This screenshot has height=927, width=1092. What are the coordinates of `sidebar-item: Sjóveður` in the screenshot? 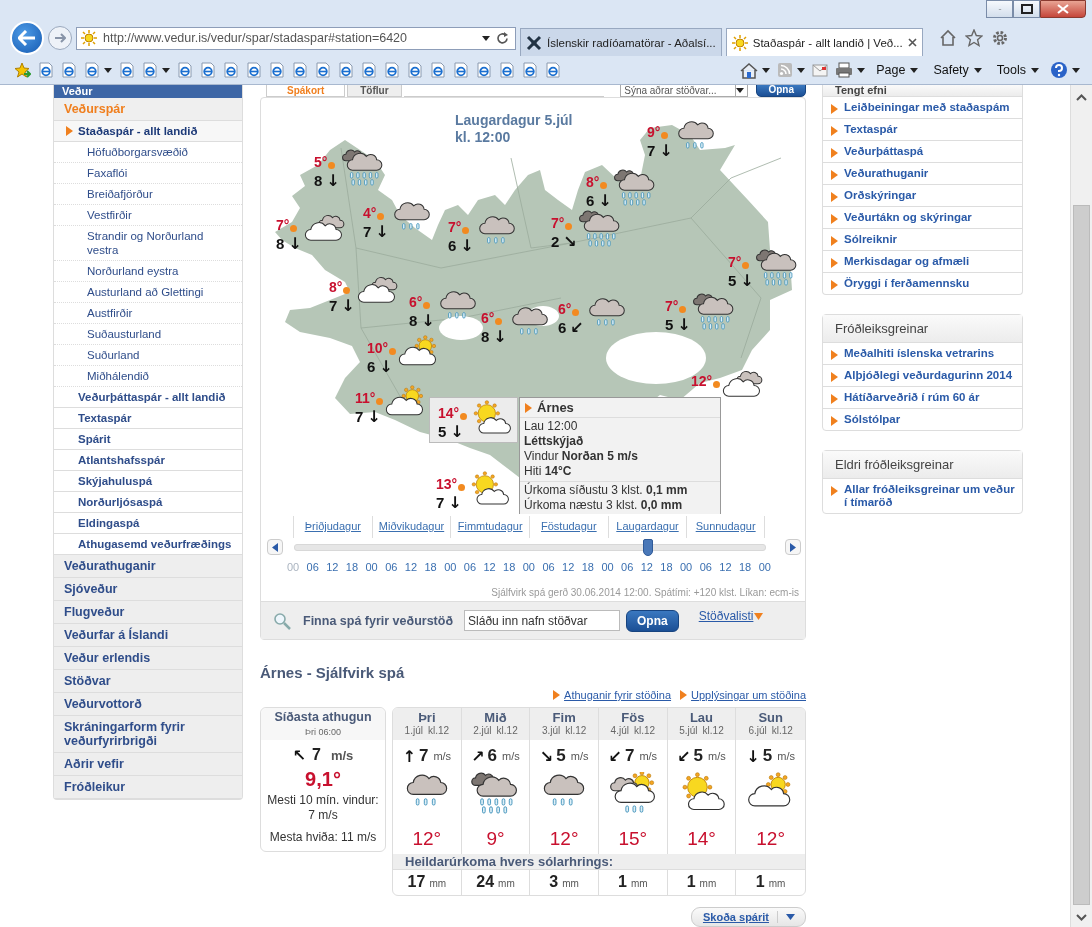 It's located at (148, 589).